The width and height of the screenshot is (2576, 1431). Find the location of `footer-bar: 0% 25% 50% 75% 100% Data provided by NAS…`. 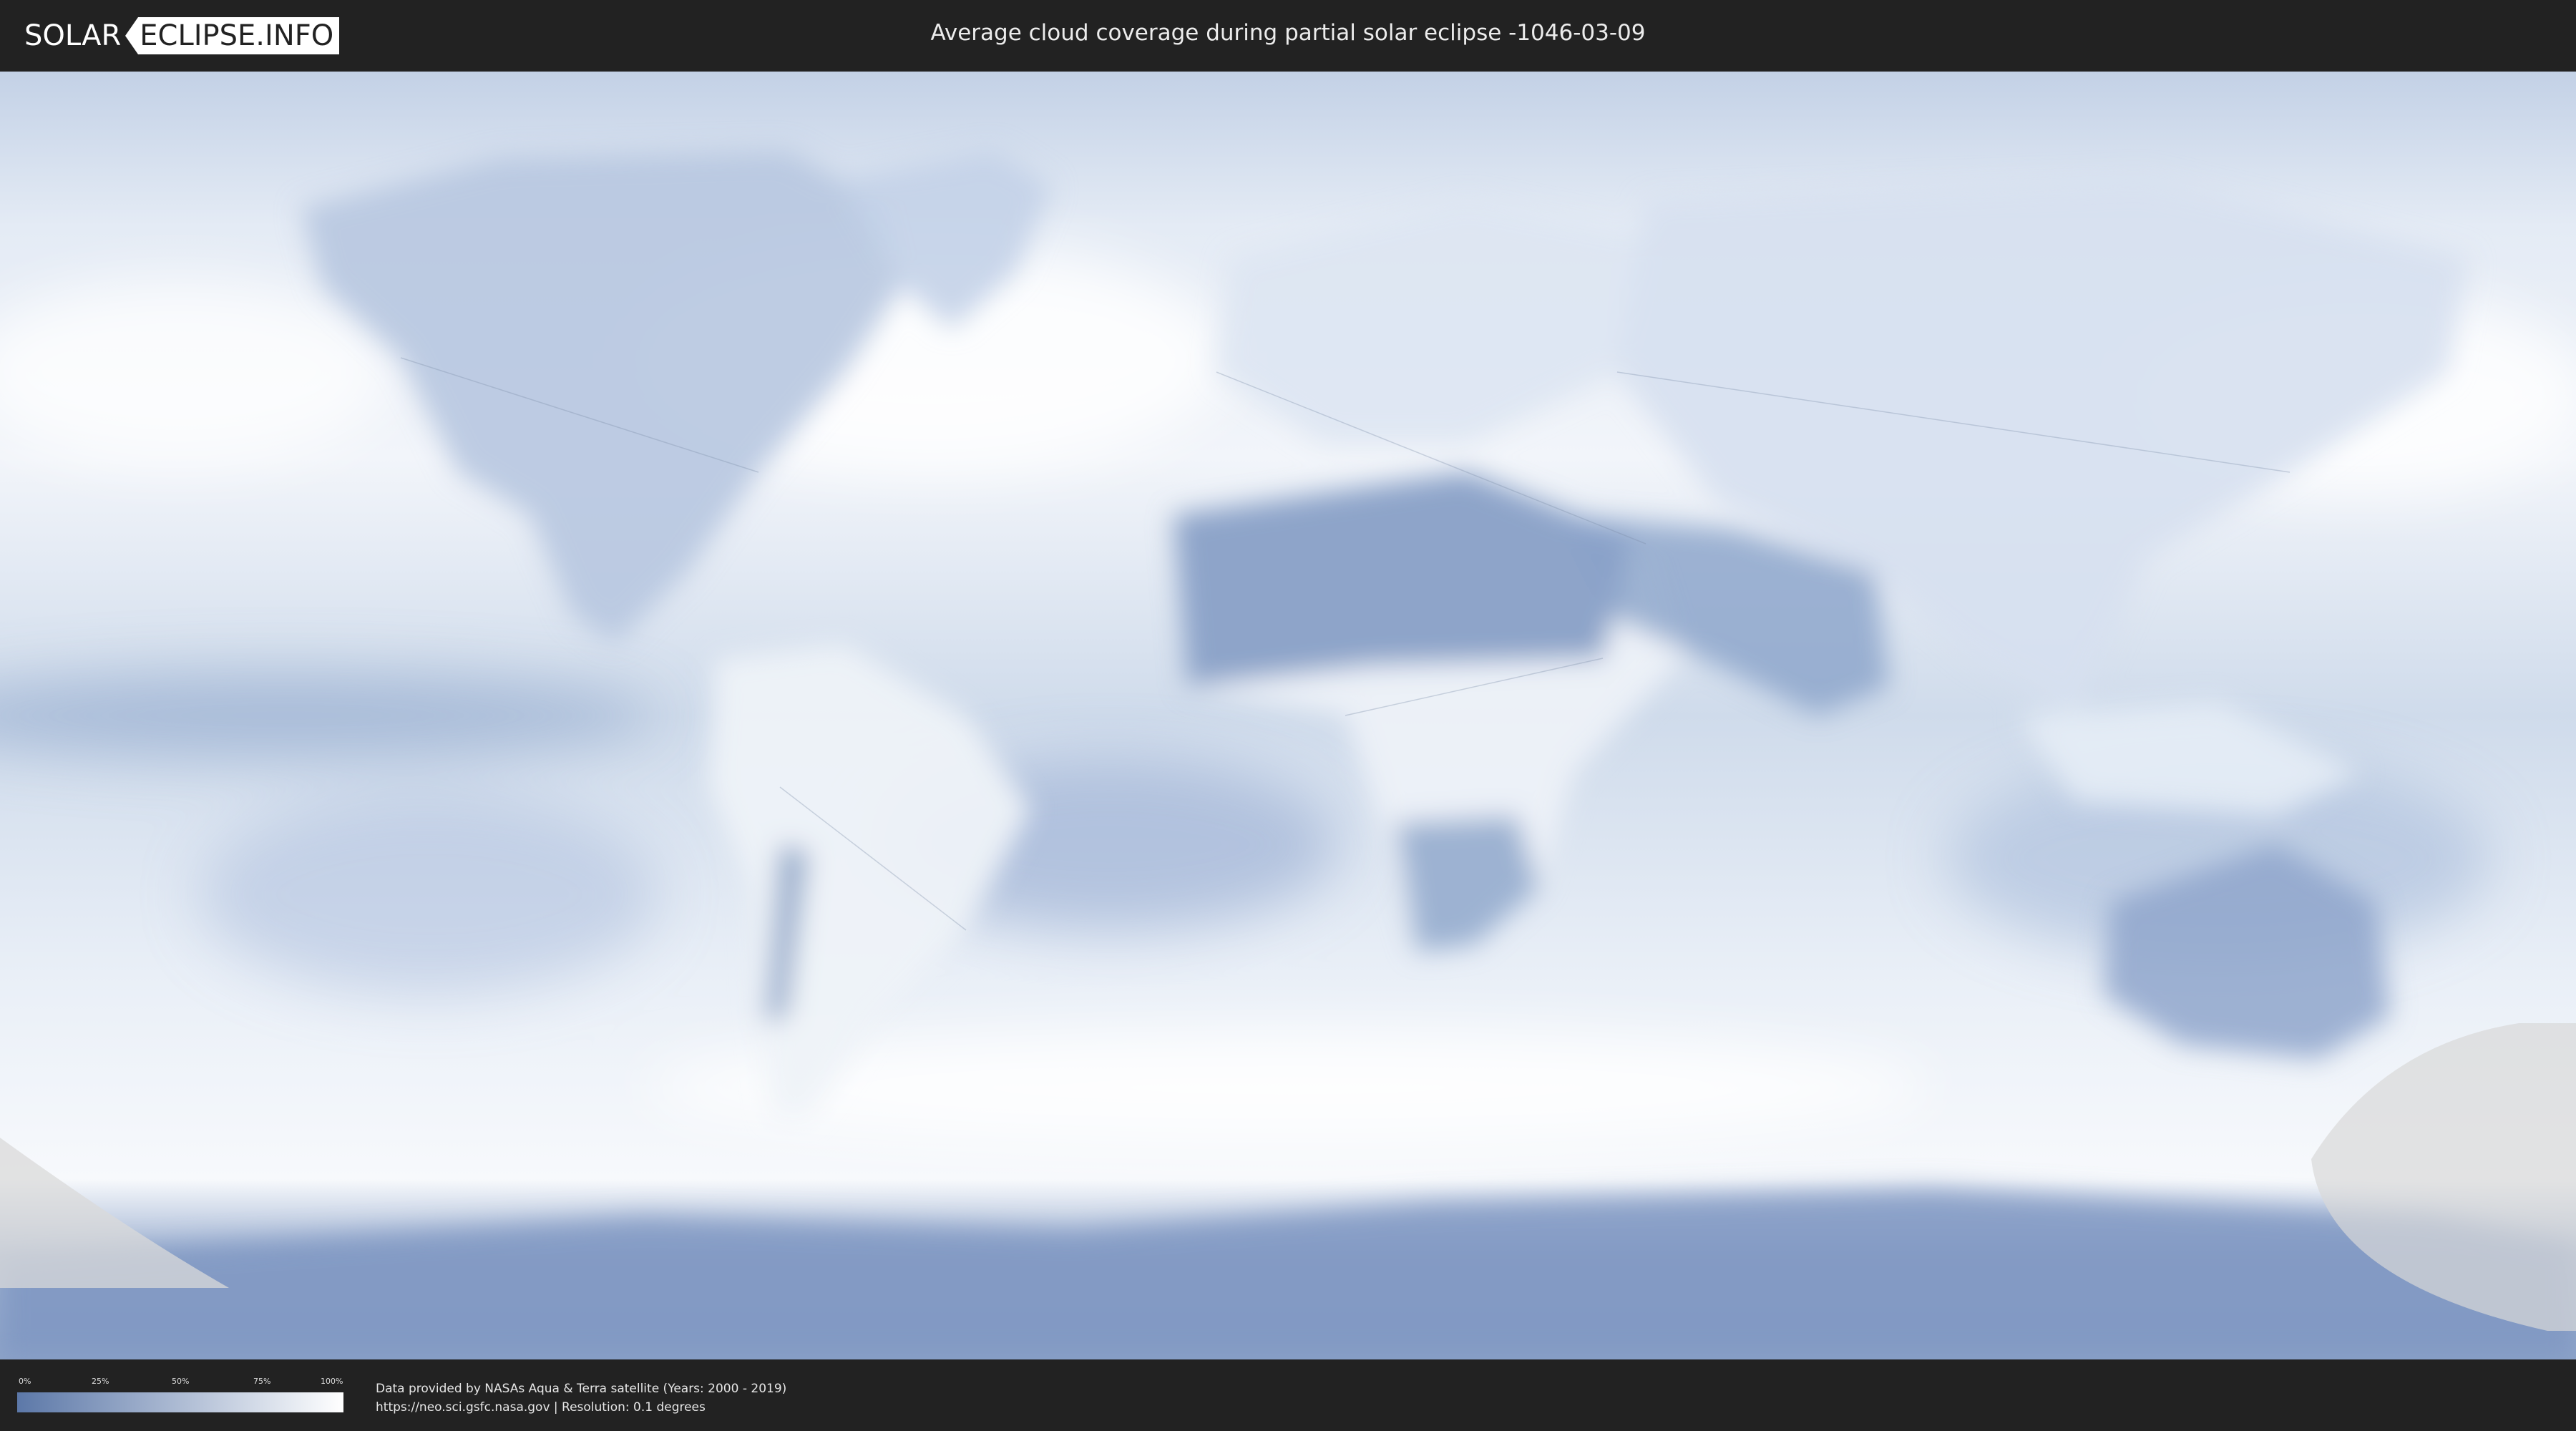

footer-bar: 0% 25% 50% 75% 100% Data provided by NAS… is located at coordinates (1288, 1395).